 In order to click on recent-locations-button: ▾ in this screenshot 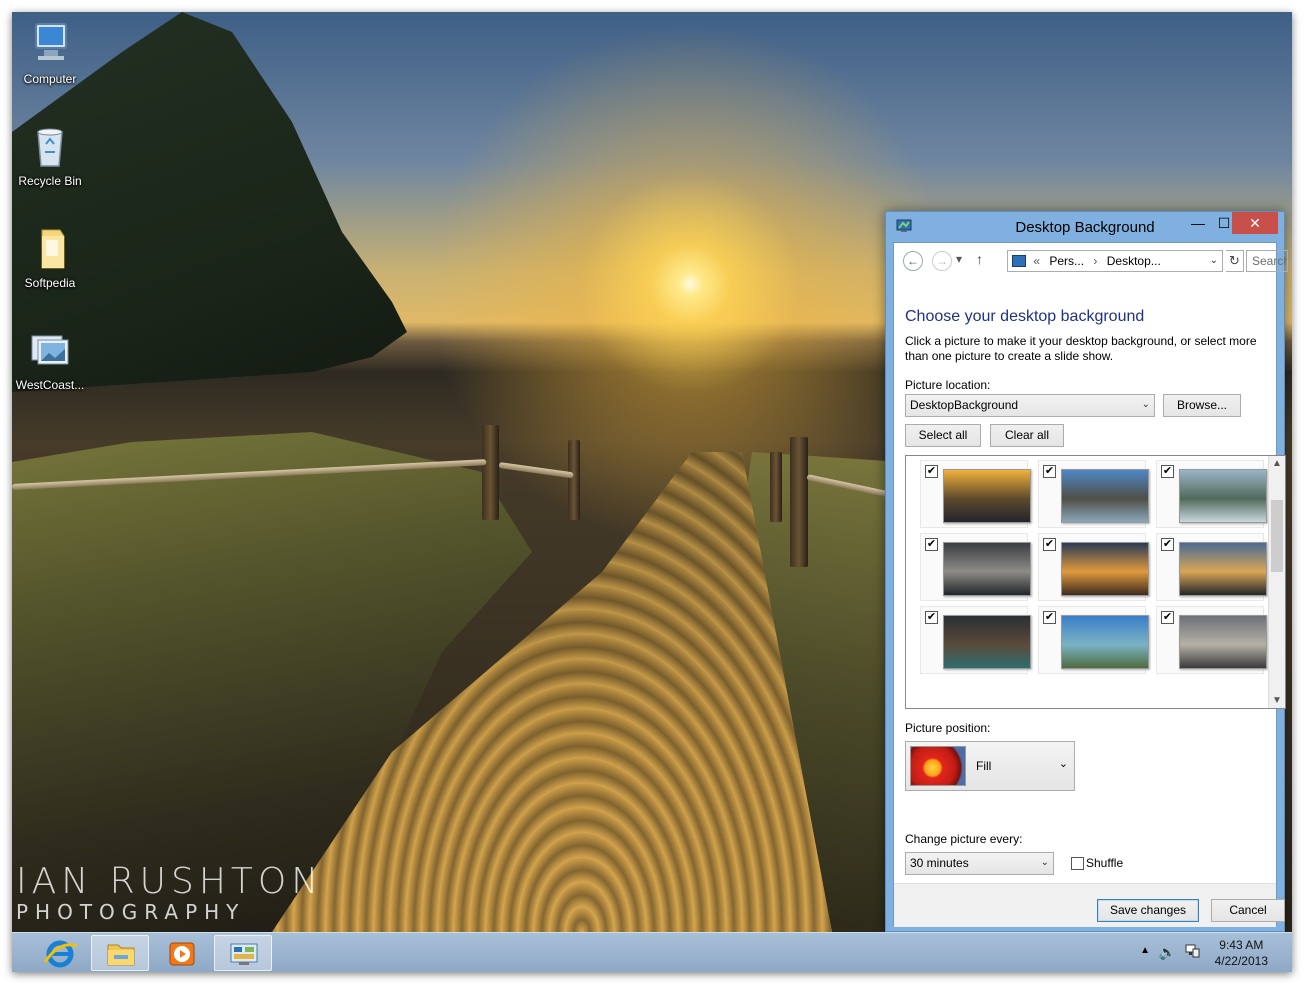, I will do `click(959, 259)`.